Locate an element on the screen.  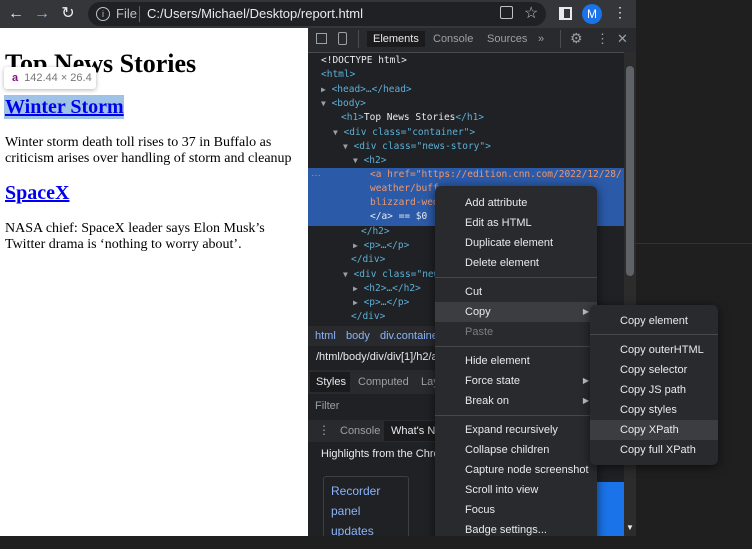
bookmark-star-icon: ☆ is located at coordinates (531, 13).